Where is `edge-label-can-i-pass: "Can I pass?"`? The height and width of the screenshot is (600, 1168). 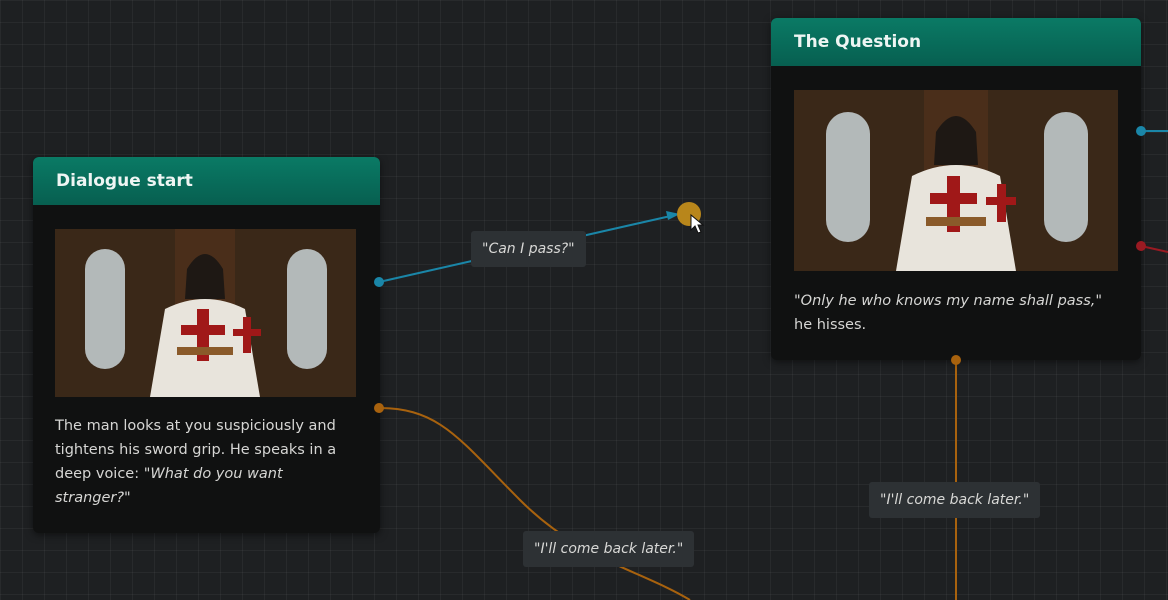
edge-label-can-i-pass: "Can I pass?" is located at coordinates (528, 249).